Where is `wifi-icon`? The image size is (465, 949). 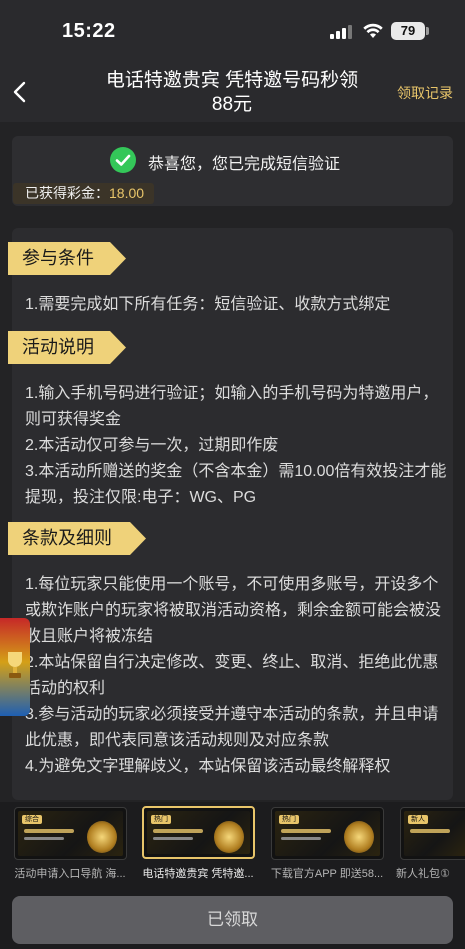
wifi-icon is located at coordinates (373, 30).